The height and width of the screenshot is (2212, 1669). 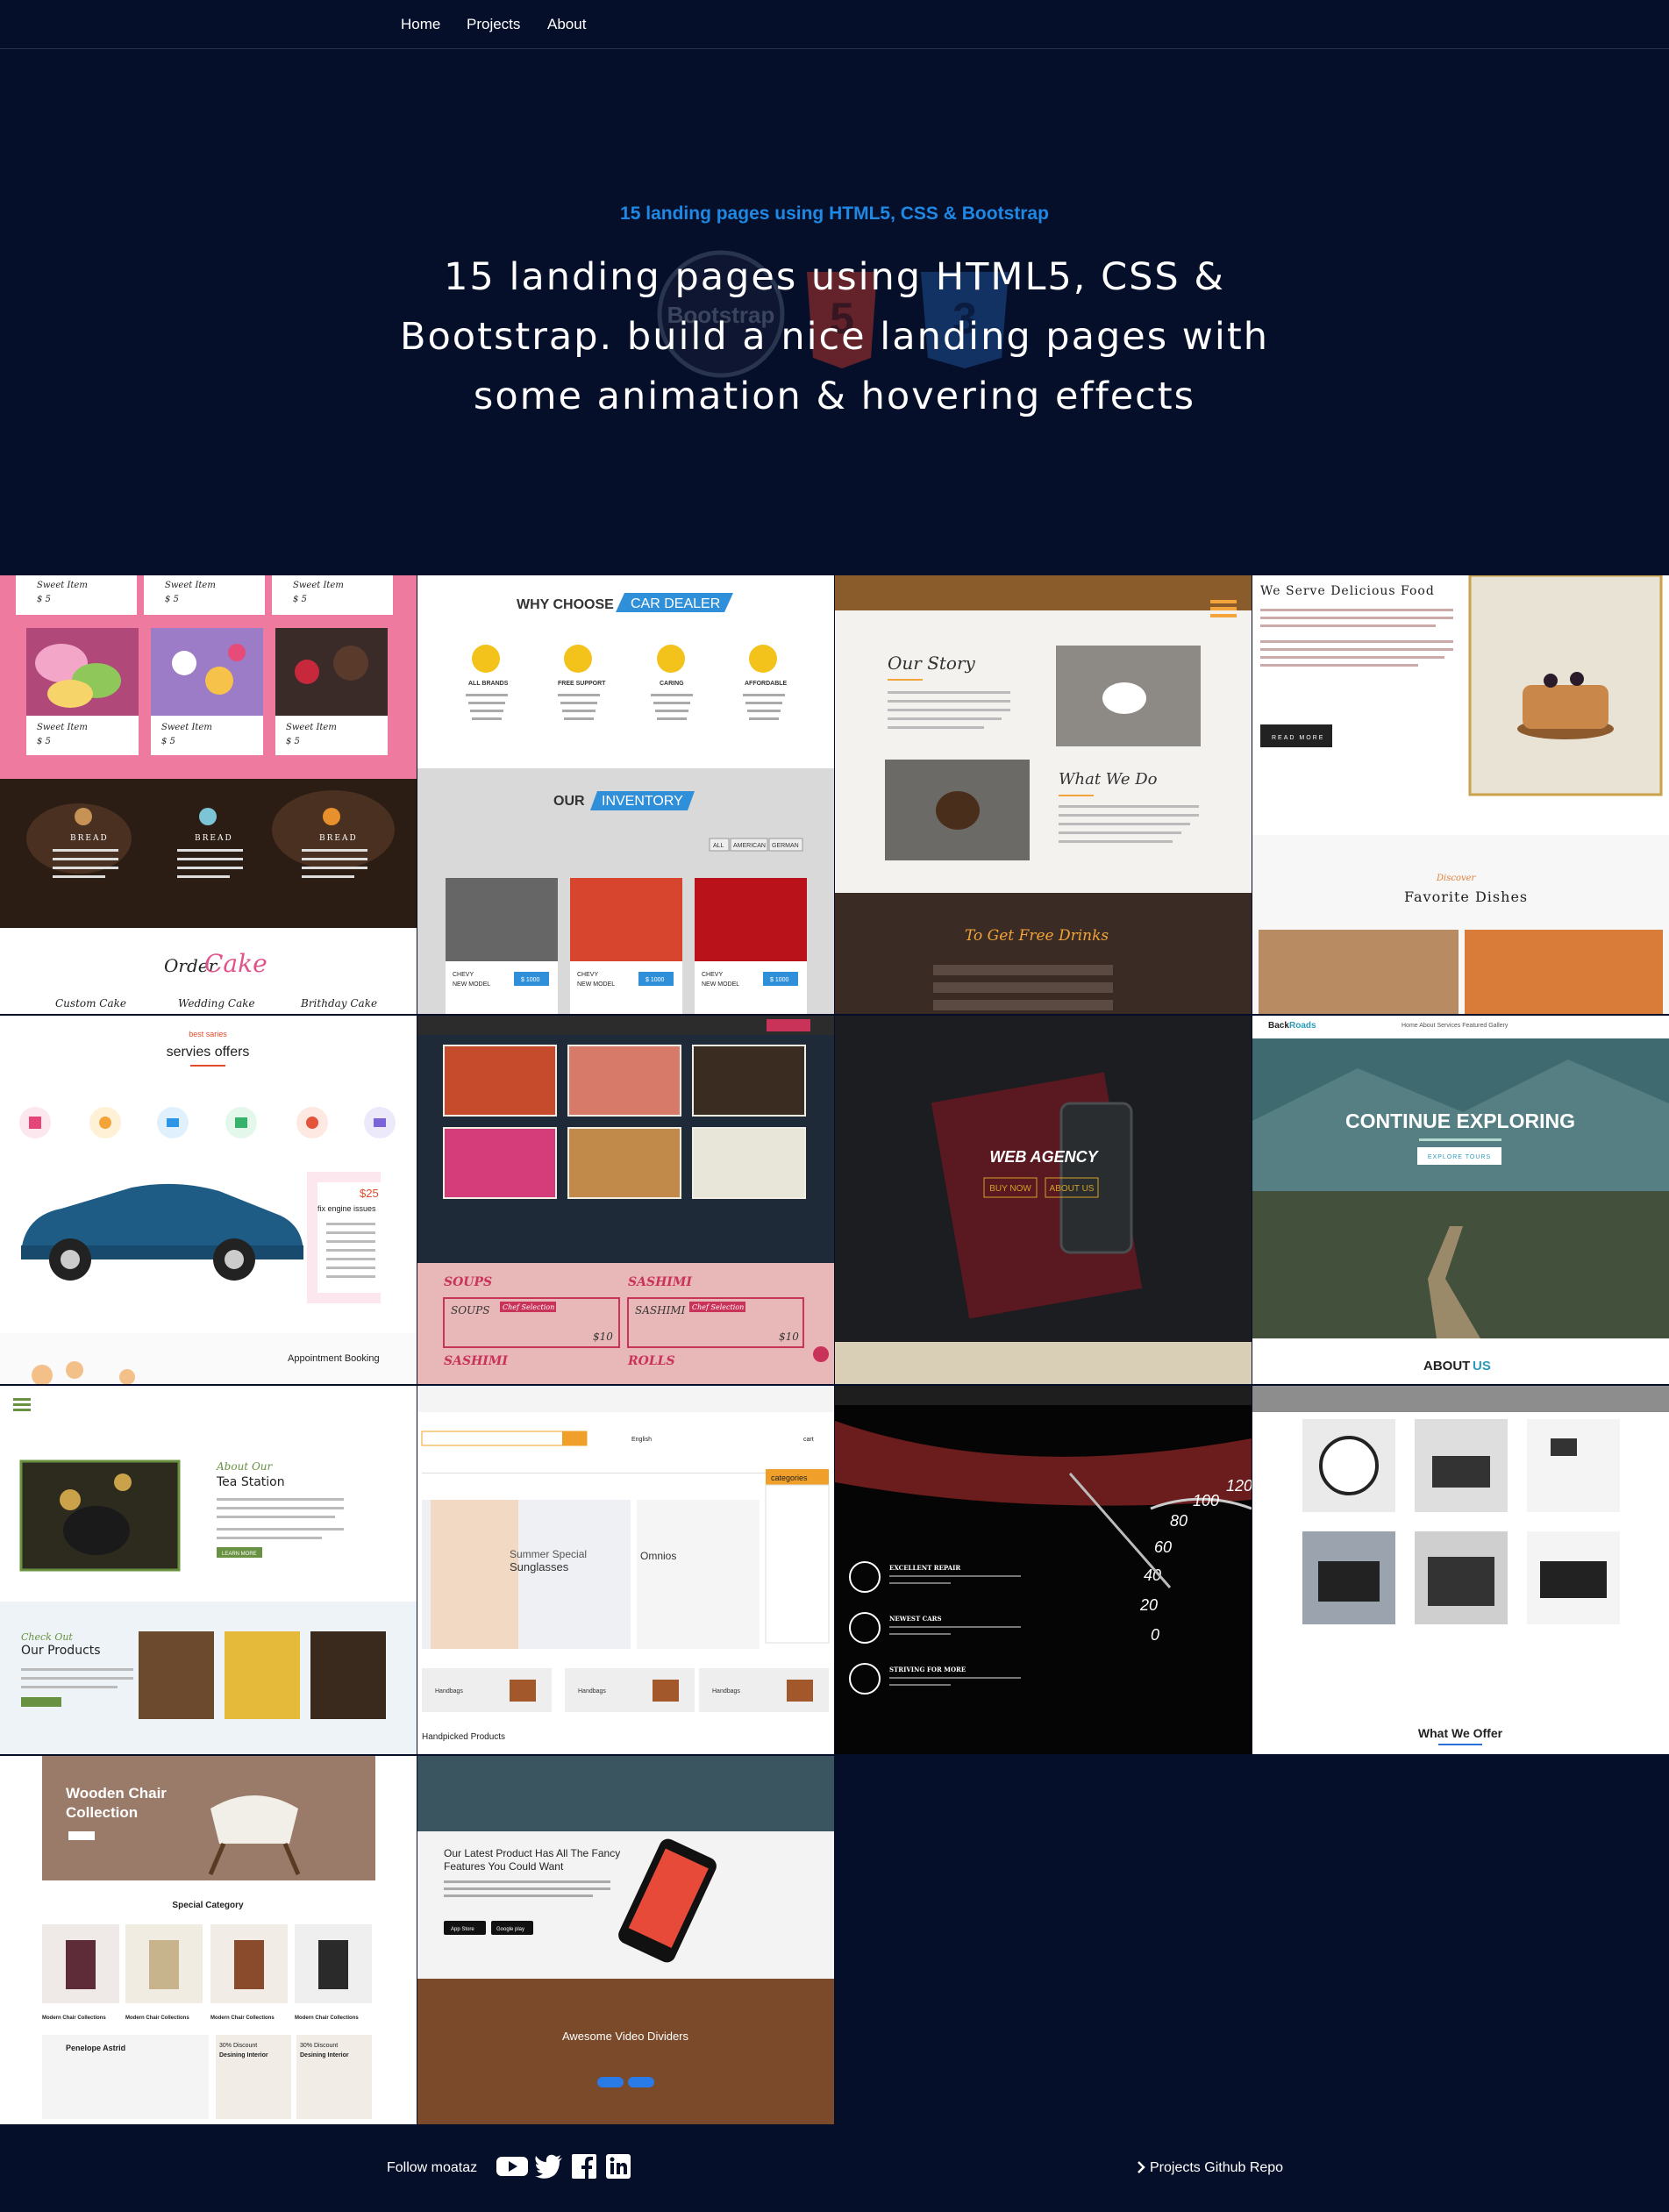 What do you see at coordinates (584, 2166) in the screenshot?
I see `facebook-icon` at bounding box center [584, 2166].